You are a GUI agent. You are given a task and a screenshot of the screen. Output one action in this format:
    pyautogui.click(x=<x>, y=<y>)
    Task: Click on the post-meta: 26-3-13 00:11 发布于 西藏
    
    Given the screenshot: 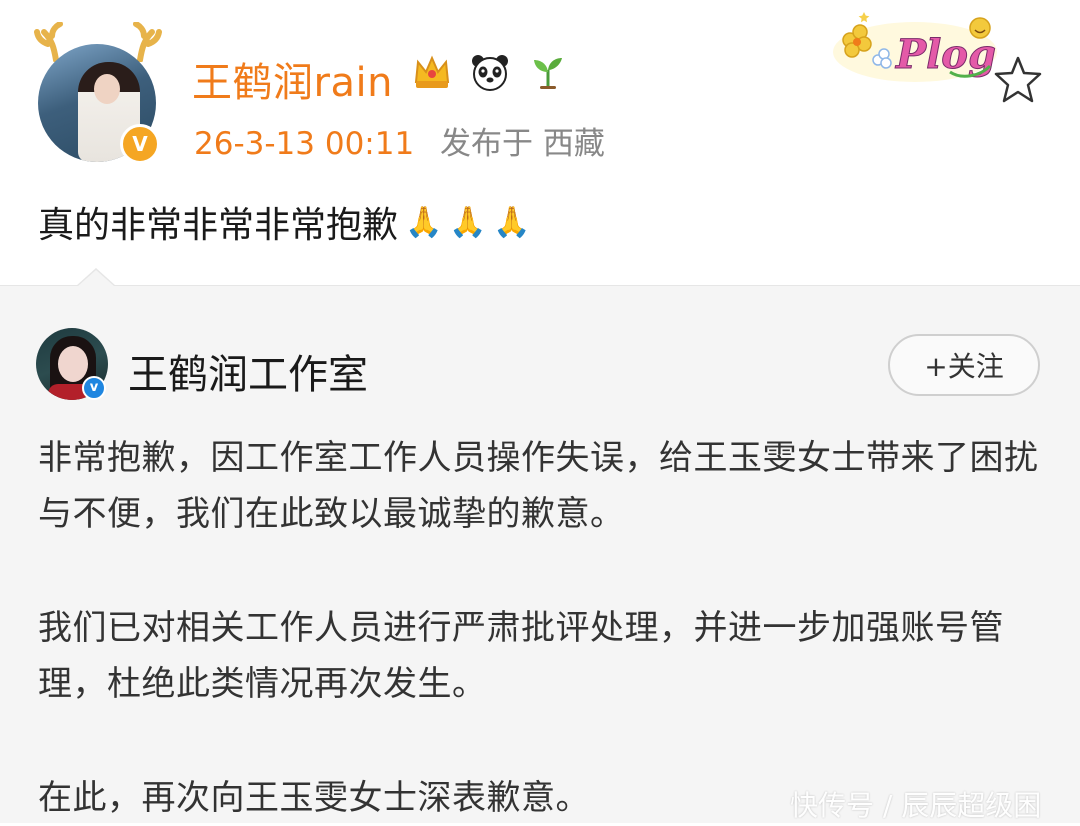 What is the action you would take?
    pyautogui.click(x=399, y=140)
    